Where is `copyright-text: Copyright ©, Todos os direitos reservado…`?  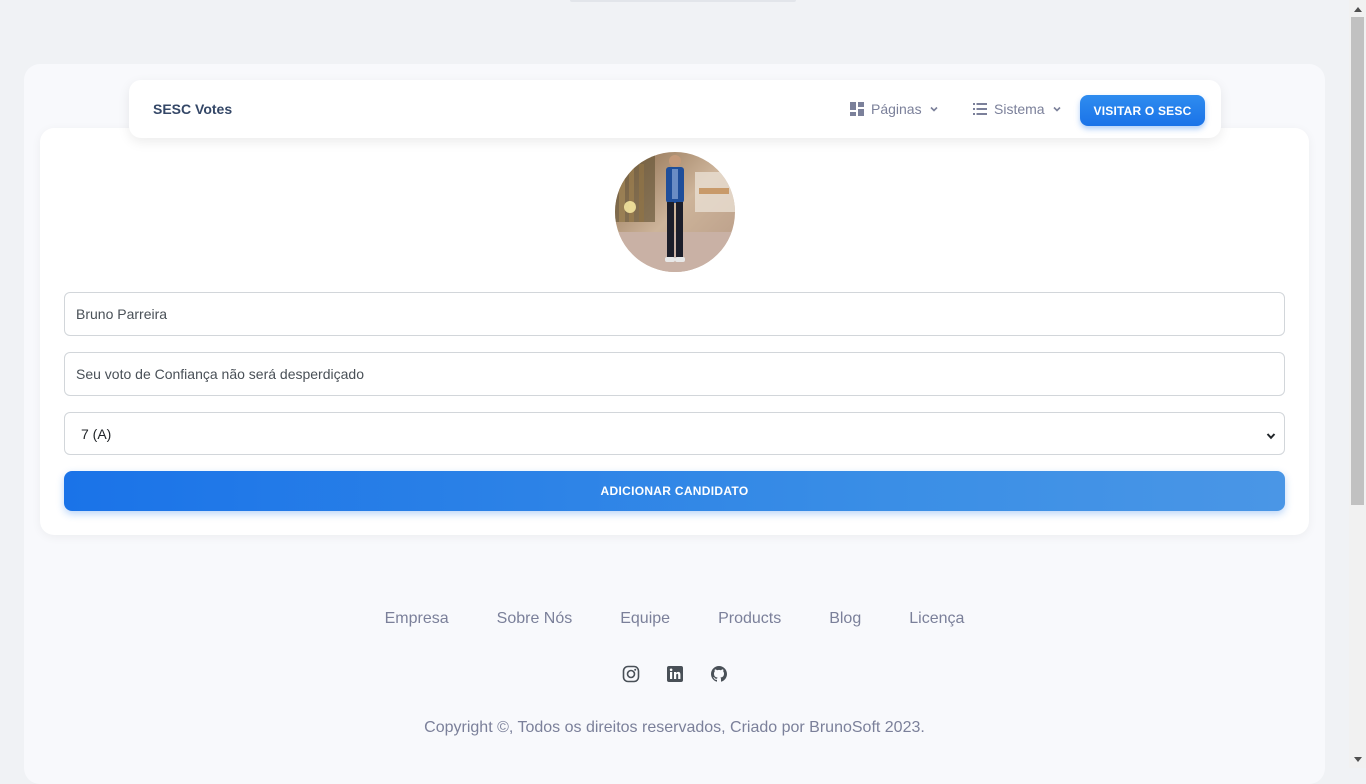
copyright-text: Copyright ©, Todos os direitos reservado… is located at coordinates (674, 727).